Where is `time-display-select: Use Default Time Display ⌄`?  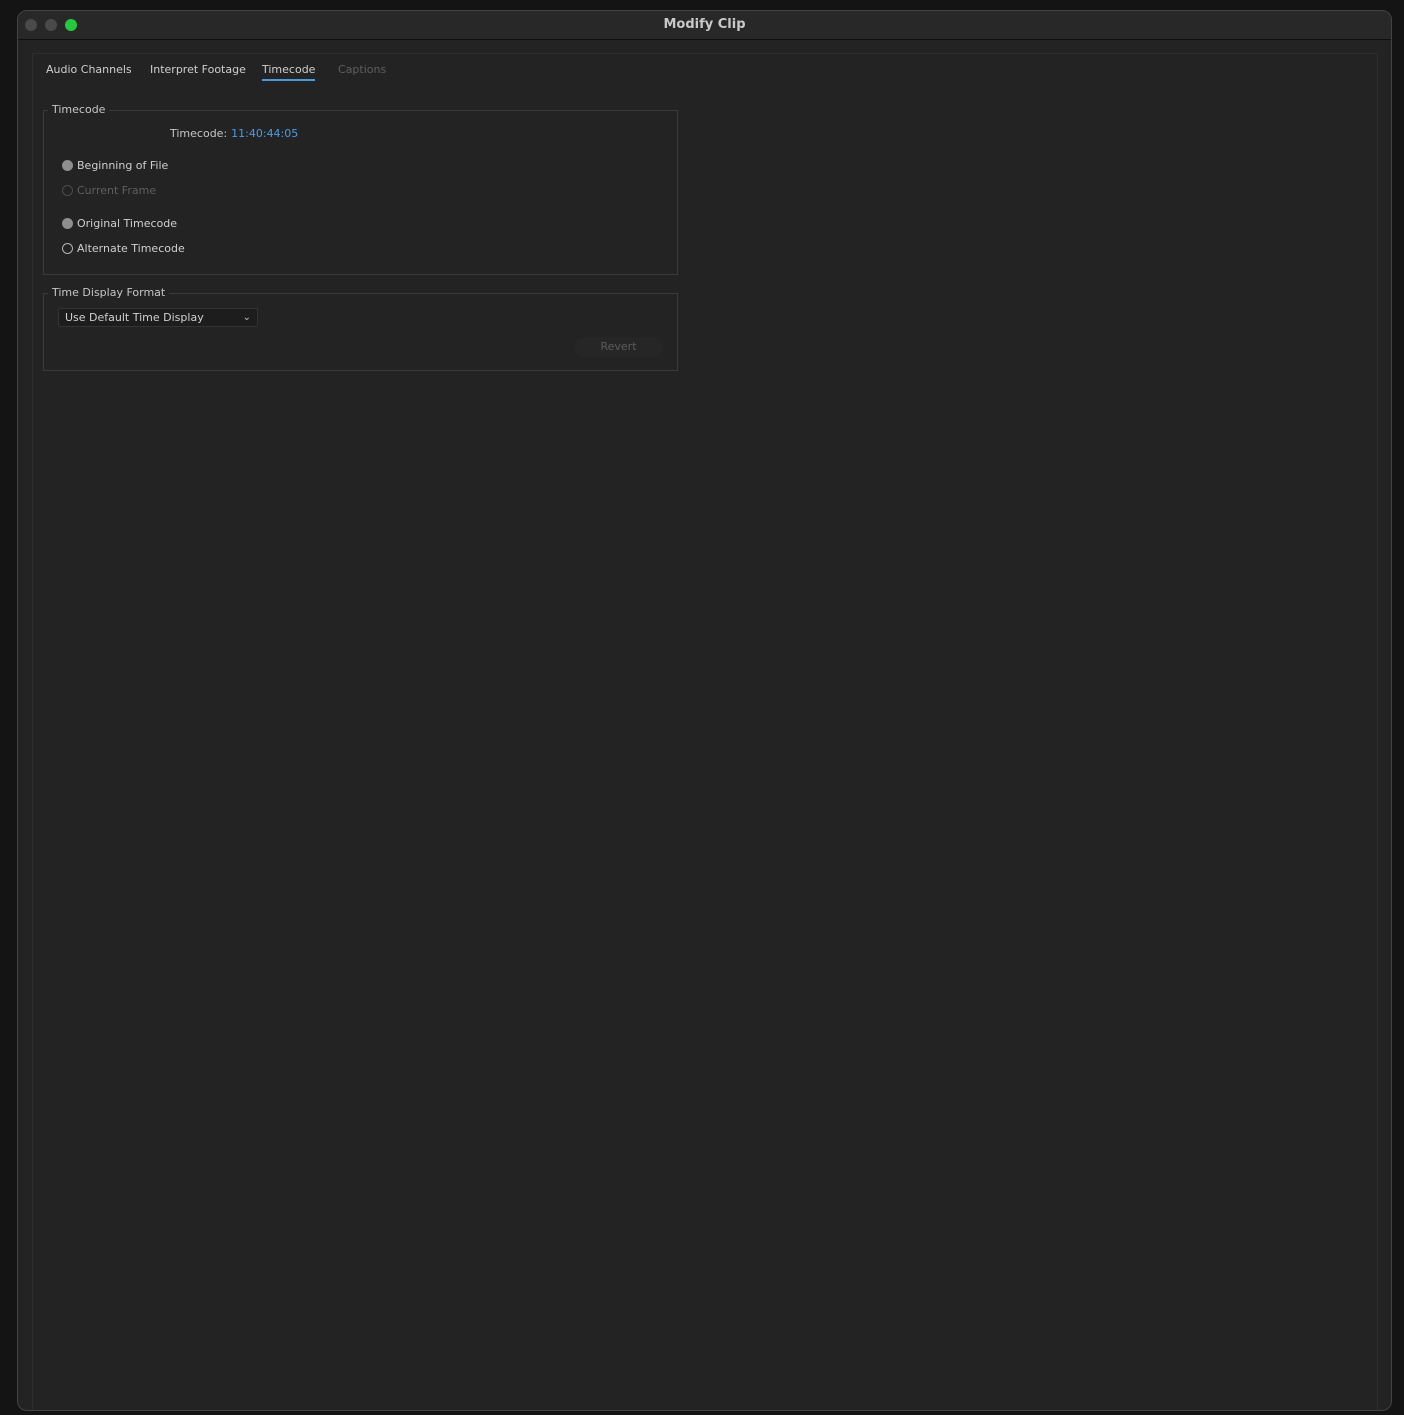 time-display-select: Use Default Time Display ⌄ is located at coordinates (158, 317).